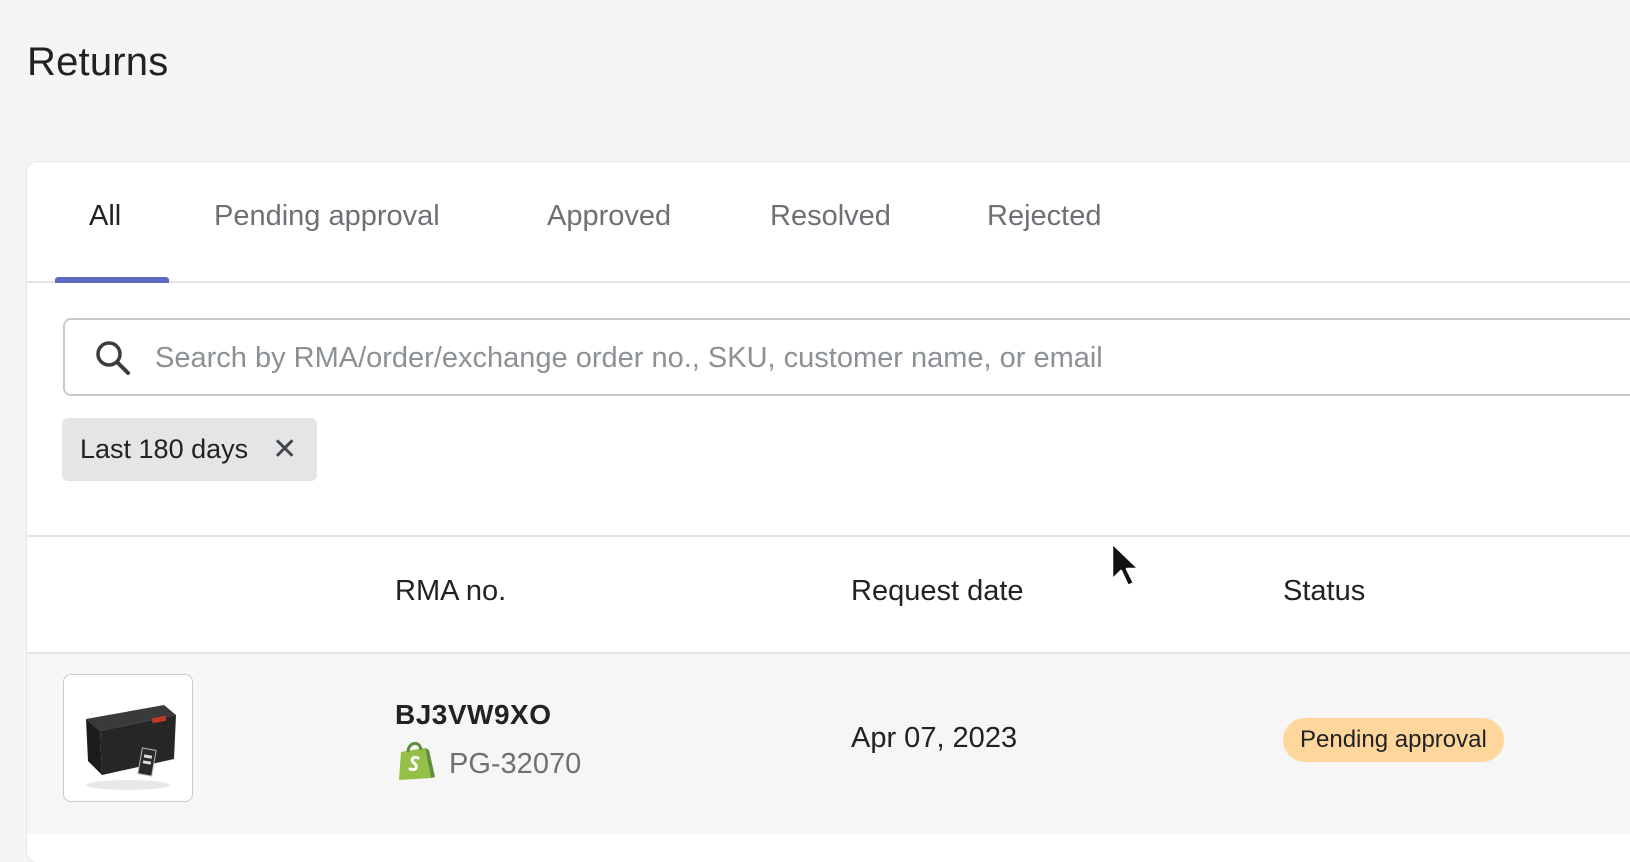 The height and width of the screenshot is (862, 1630). Describe the element at coordinates (891, 358) in the screenshot. I see `search-input` at that location.